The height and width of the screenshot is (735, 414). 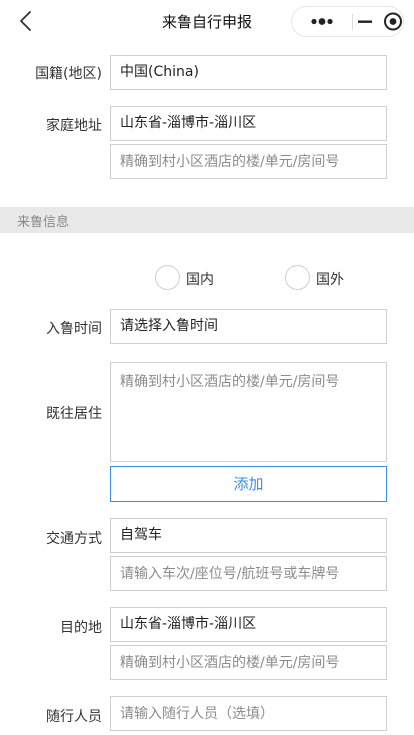 What do you see at coordinates (68, 74) in the screenshot?
I see `nationality-label: 国籍(地区)` at bounding box center [68, 74].